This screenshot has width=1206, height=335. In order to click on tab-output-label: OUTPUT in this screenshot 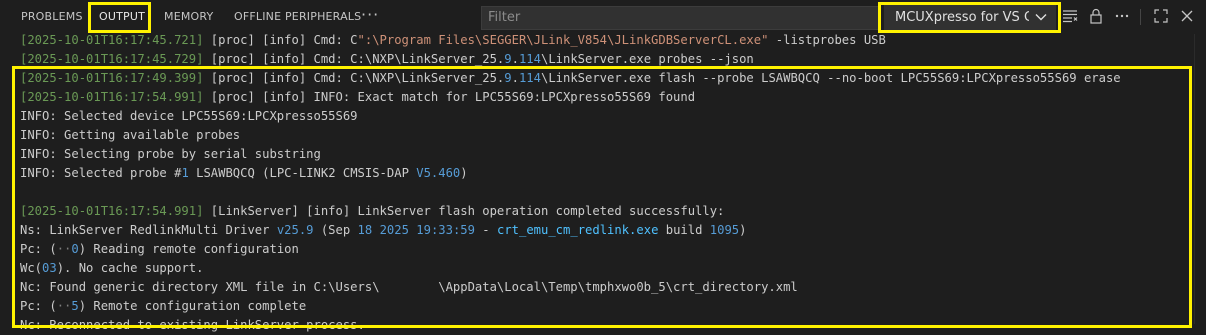, I will do `click(122, 16)`.